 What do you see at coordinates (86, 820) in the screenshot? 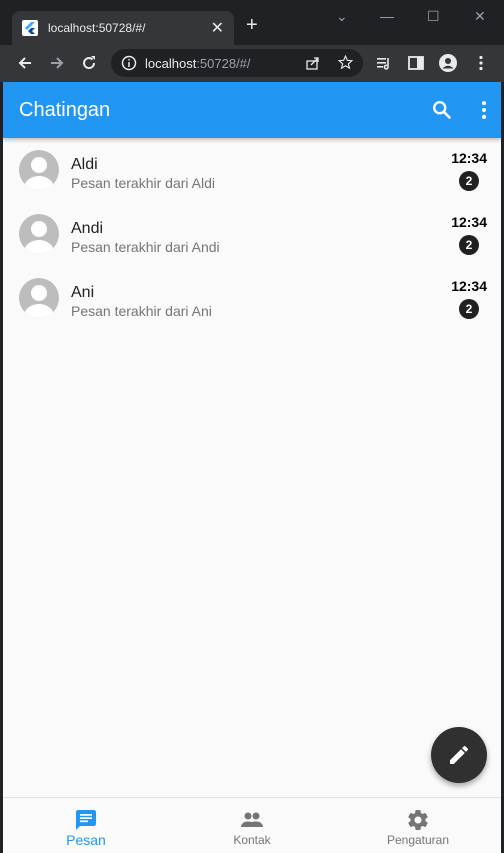
I see `message-icon` at bounding box center [86, 820].